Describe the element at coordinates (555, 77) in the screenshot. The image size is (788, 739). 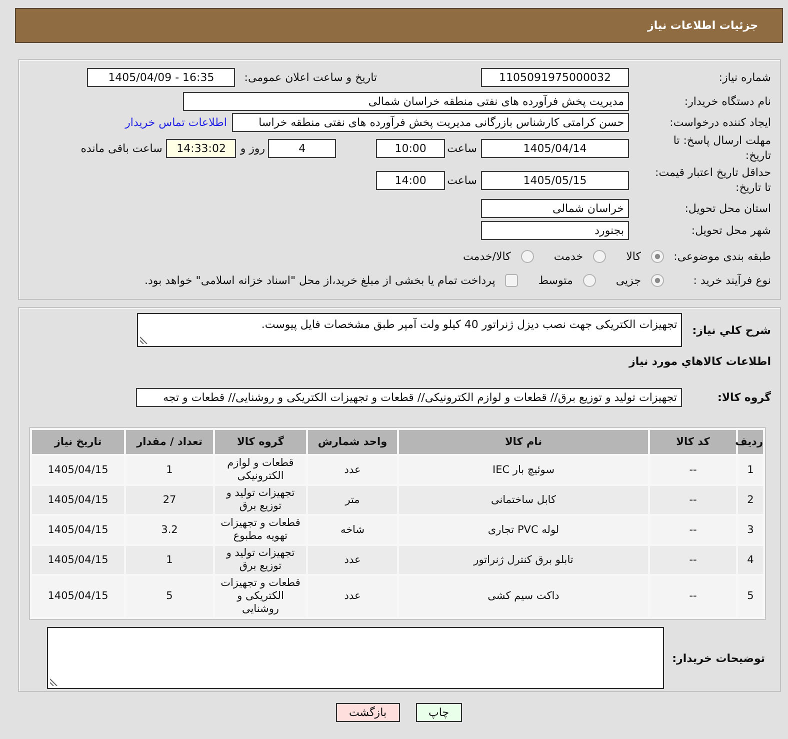
I see `need-number-field: 1105091975000032` at that location.